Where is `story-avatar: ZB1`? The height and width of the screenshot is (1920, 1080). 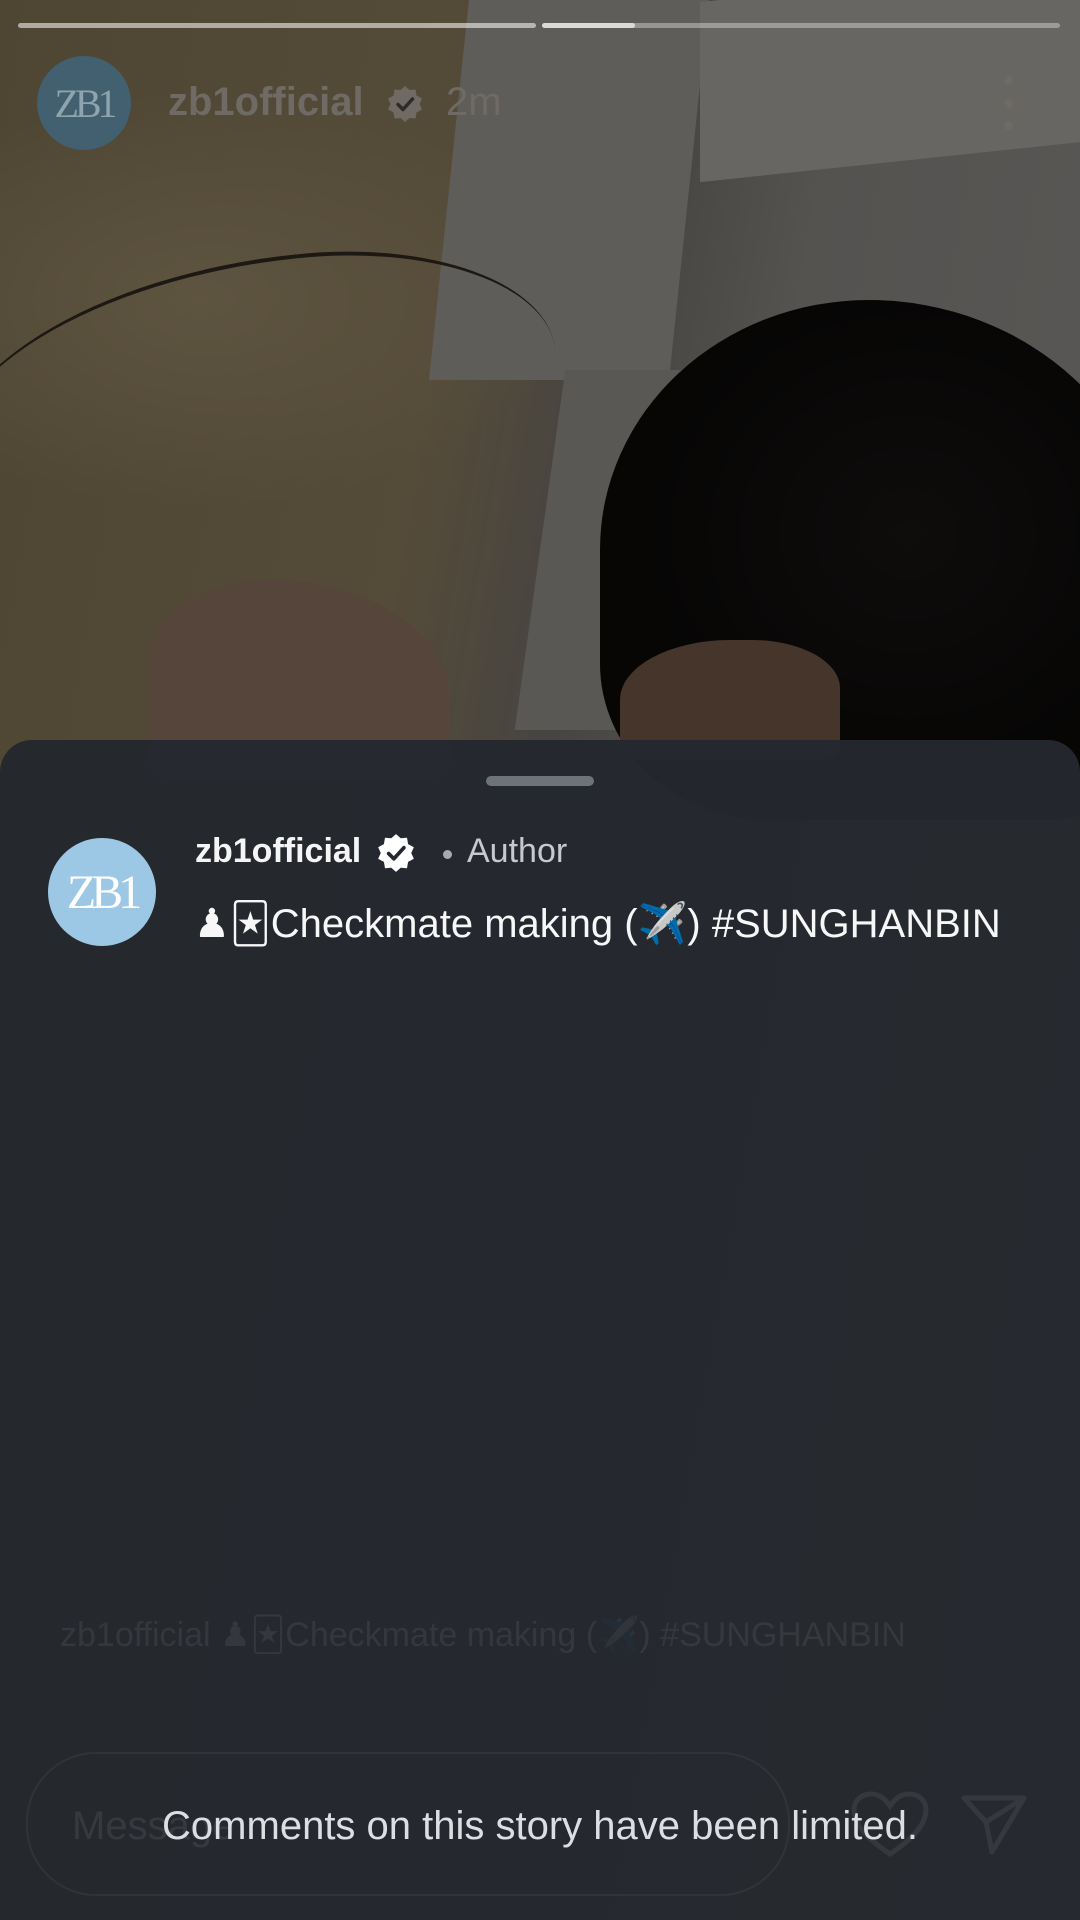
story-avatar: ZB1 is located at coordinates (84, 103).